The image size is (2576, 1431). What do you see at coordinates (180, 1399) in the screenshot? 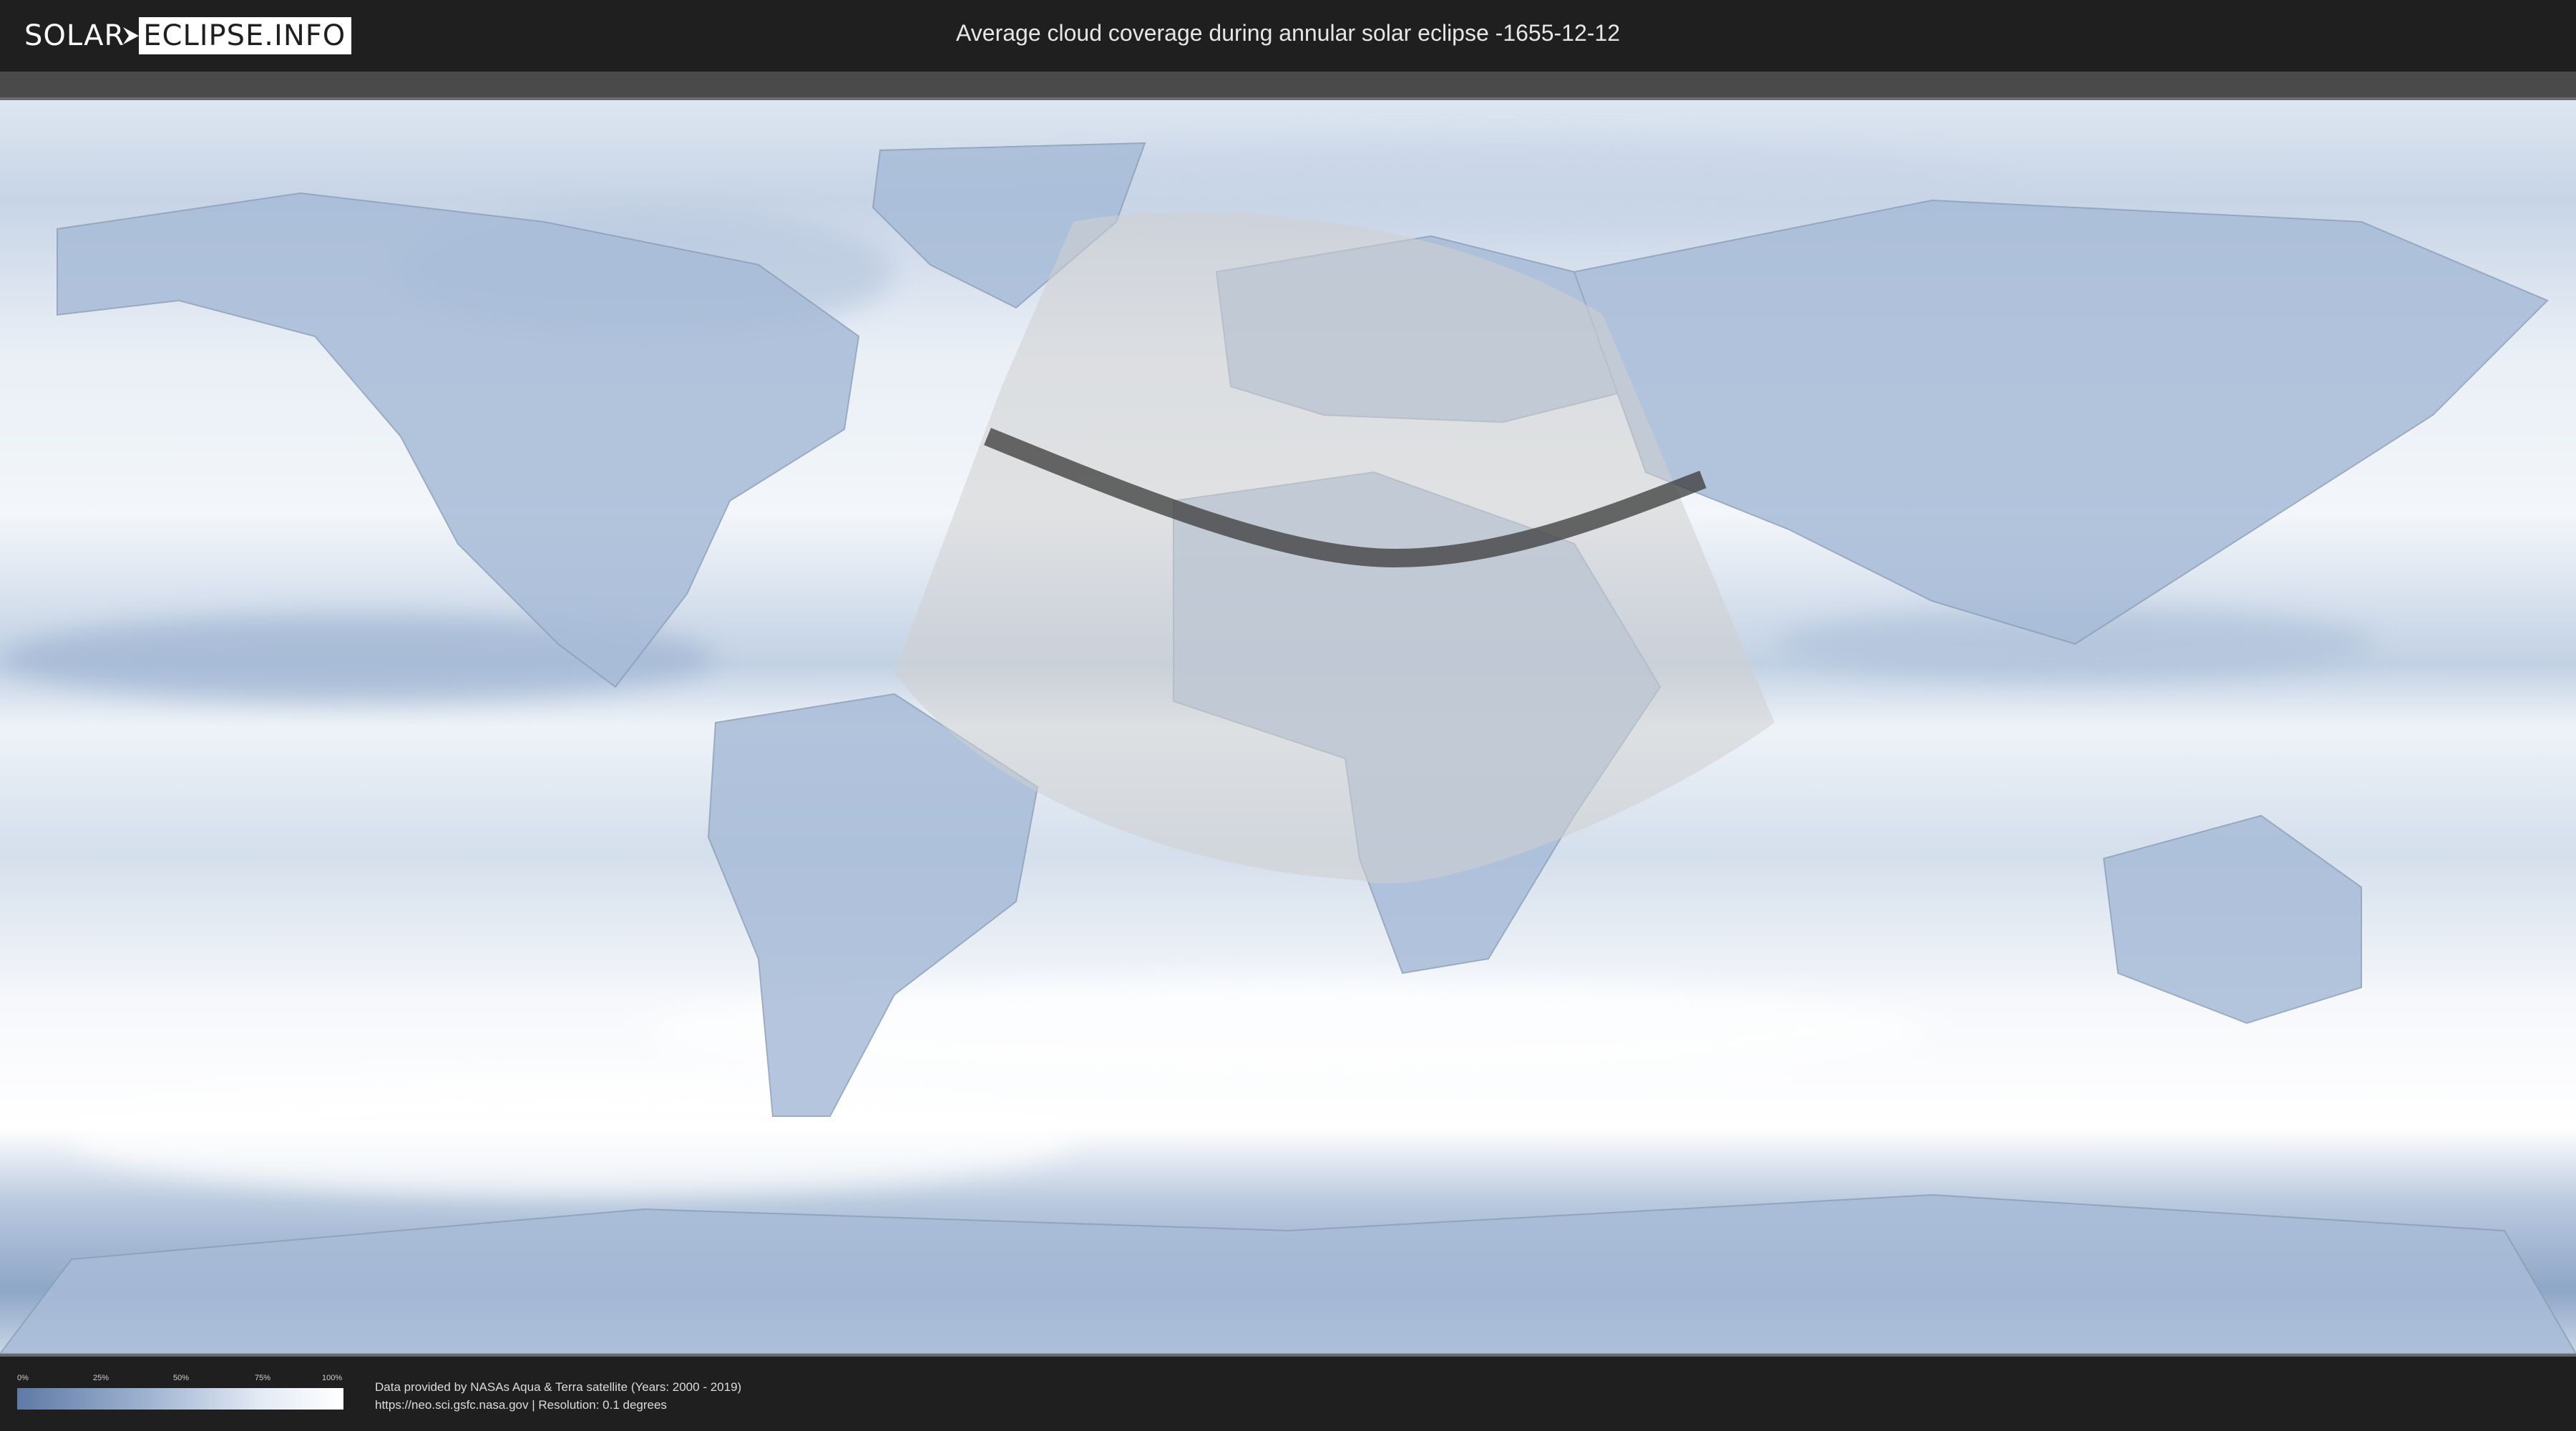
I see `legend-gradient-bar` at bounding box center [180, 1399].